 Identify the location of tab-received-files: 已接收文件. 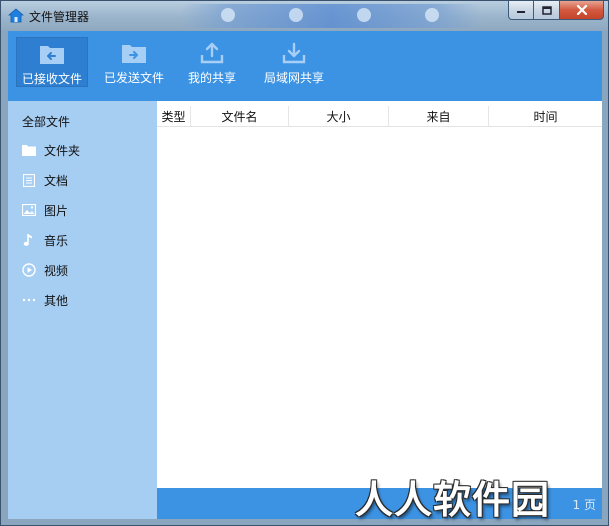
(52, 62).